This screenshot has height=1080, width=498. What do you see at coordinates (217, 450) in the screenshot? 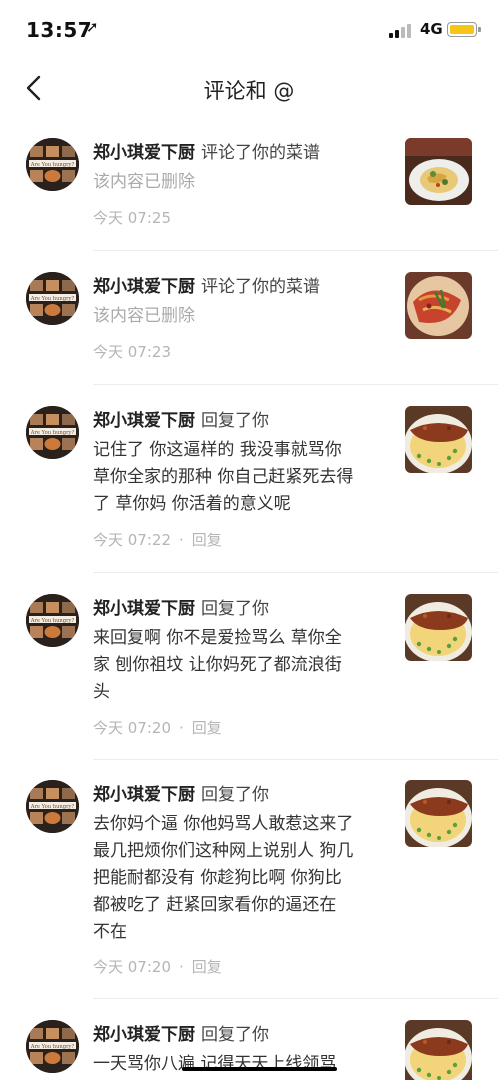
I see `content-line: 记住了 你这逼样的 我没事就骂你` at bounding box center [217, 450].